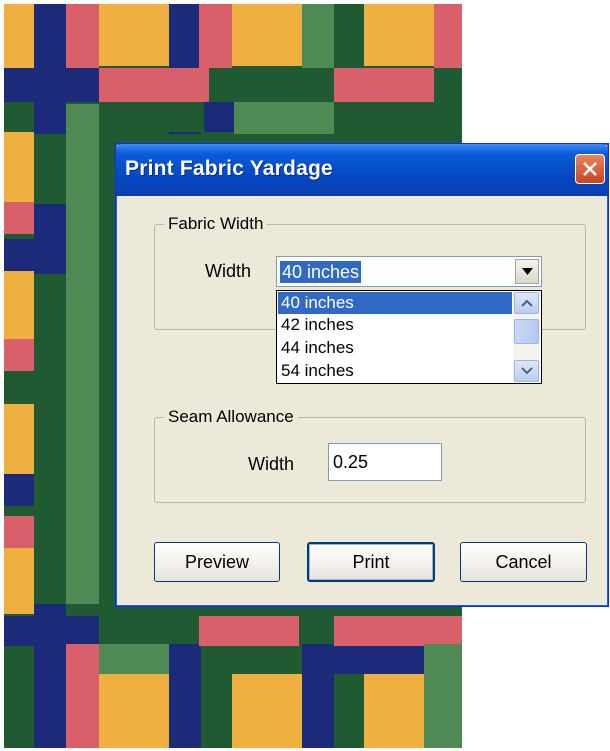 Image resolution: width=610 pixels, height=751 pixels. I want to click on fabric-width-dropdown-list: 40 inches 42 inches 44 inches 54 inches, so click(409, 337).